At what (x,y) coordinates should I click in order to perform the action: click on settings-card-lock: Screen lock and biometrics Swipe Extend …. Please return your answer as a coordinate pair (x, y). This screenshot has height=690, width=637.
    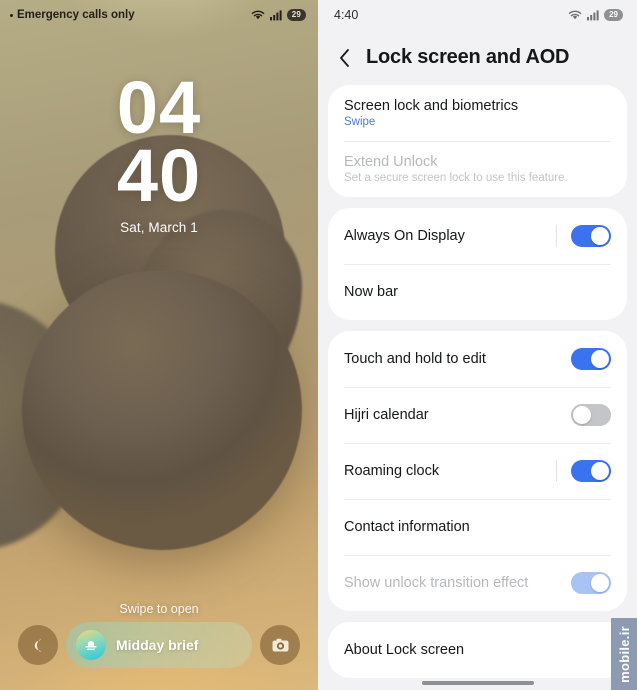
    Looking at the image, I should click on (477, 141).